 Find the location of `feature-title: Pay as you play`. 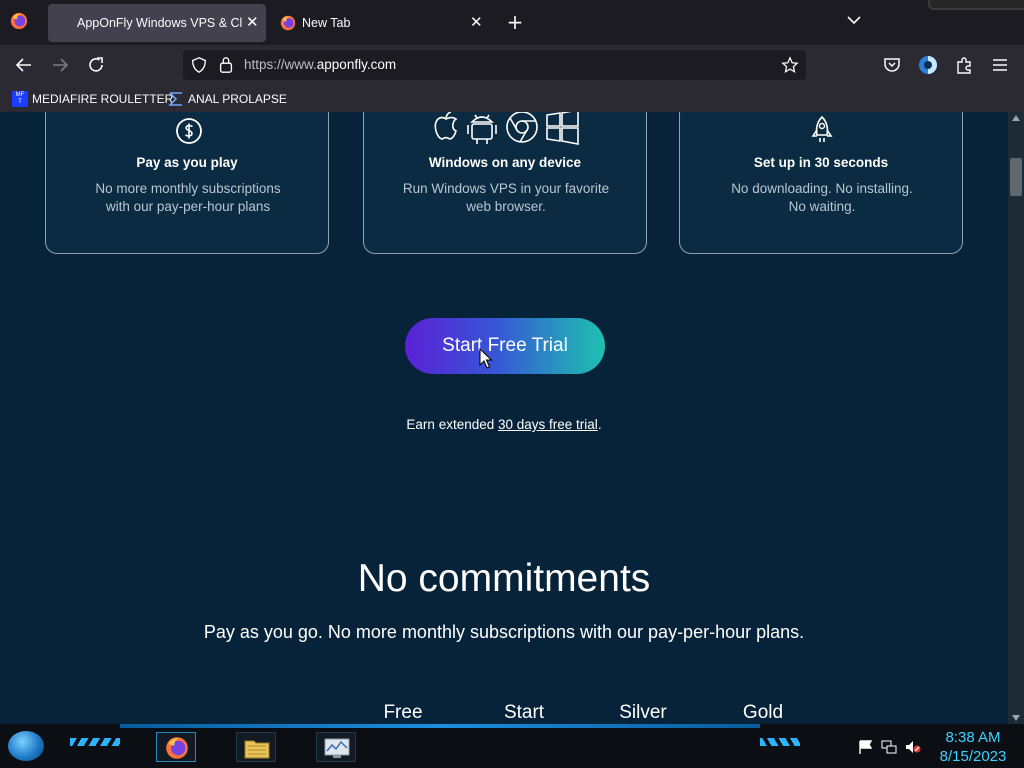

feature-title: Pay as you play is located at coordinates (187, 162).